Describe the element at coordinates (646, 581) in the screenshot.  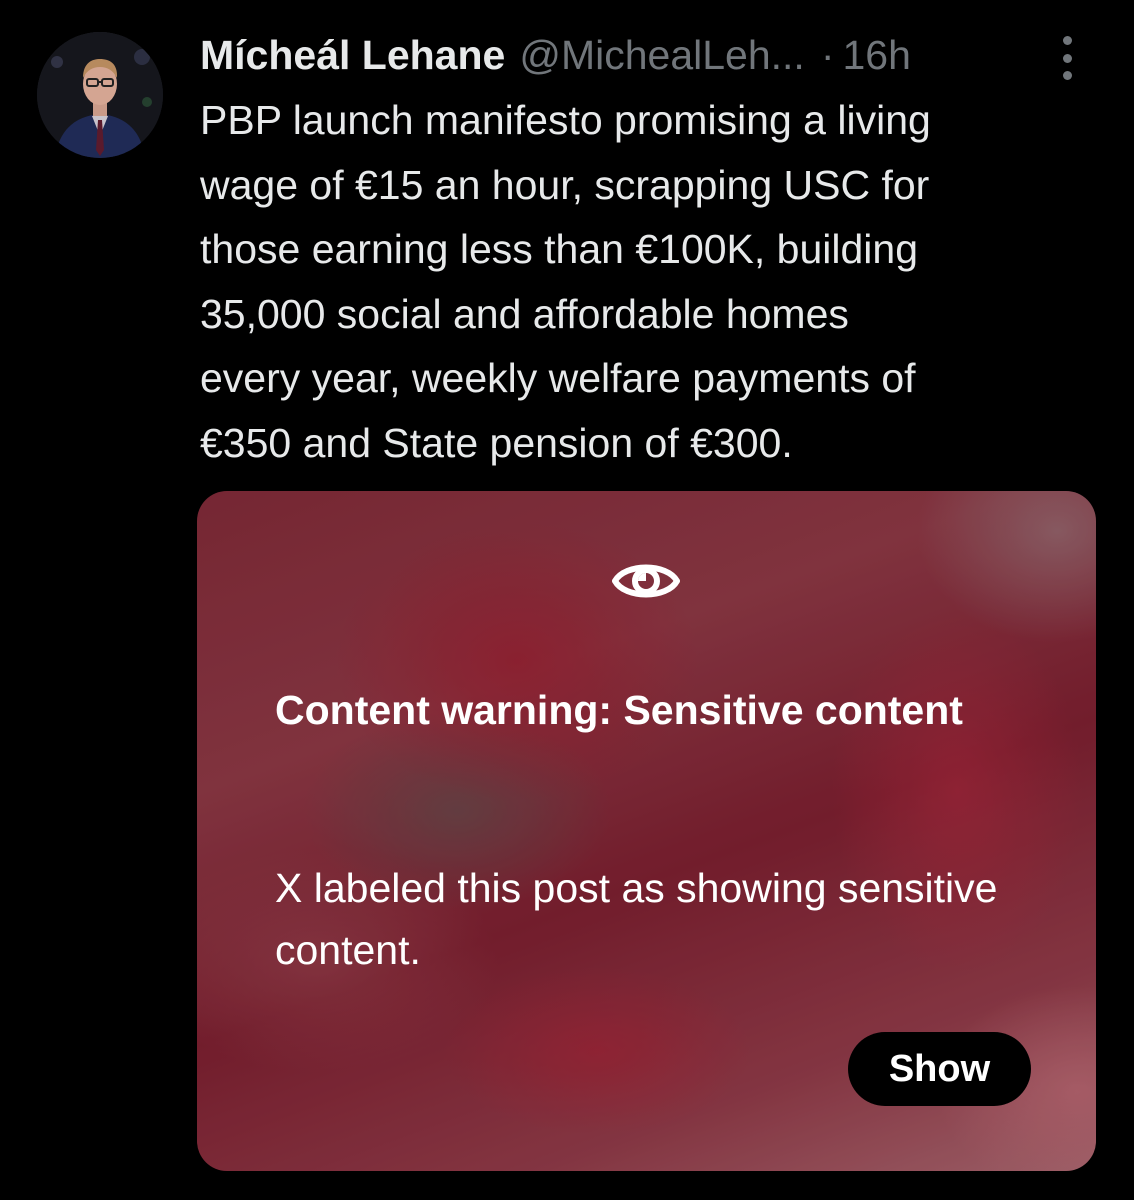
I see `eye-icon` at that location.